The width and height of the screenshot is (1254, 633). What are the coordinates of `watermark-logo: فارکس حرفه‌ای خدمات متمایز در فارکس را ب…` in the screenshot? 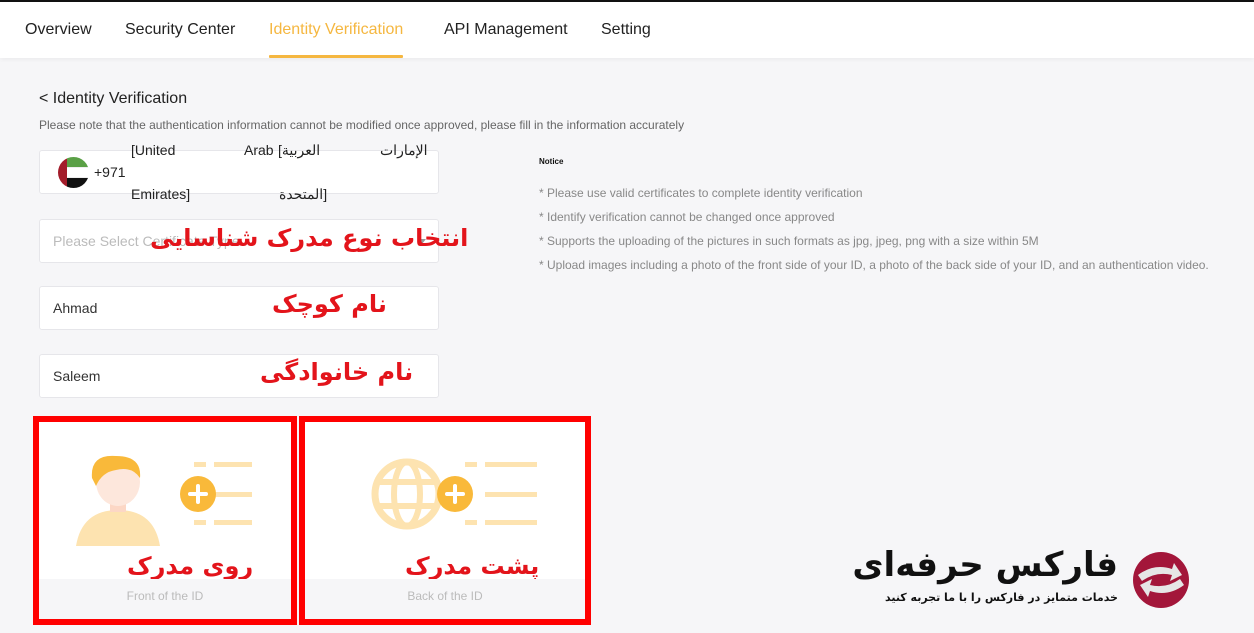 It's located at (1039, 580).